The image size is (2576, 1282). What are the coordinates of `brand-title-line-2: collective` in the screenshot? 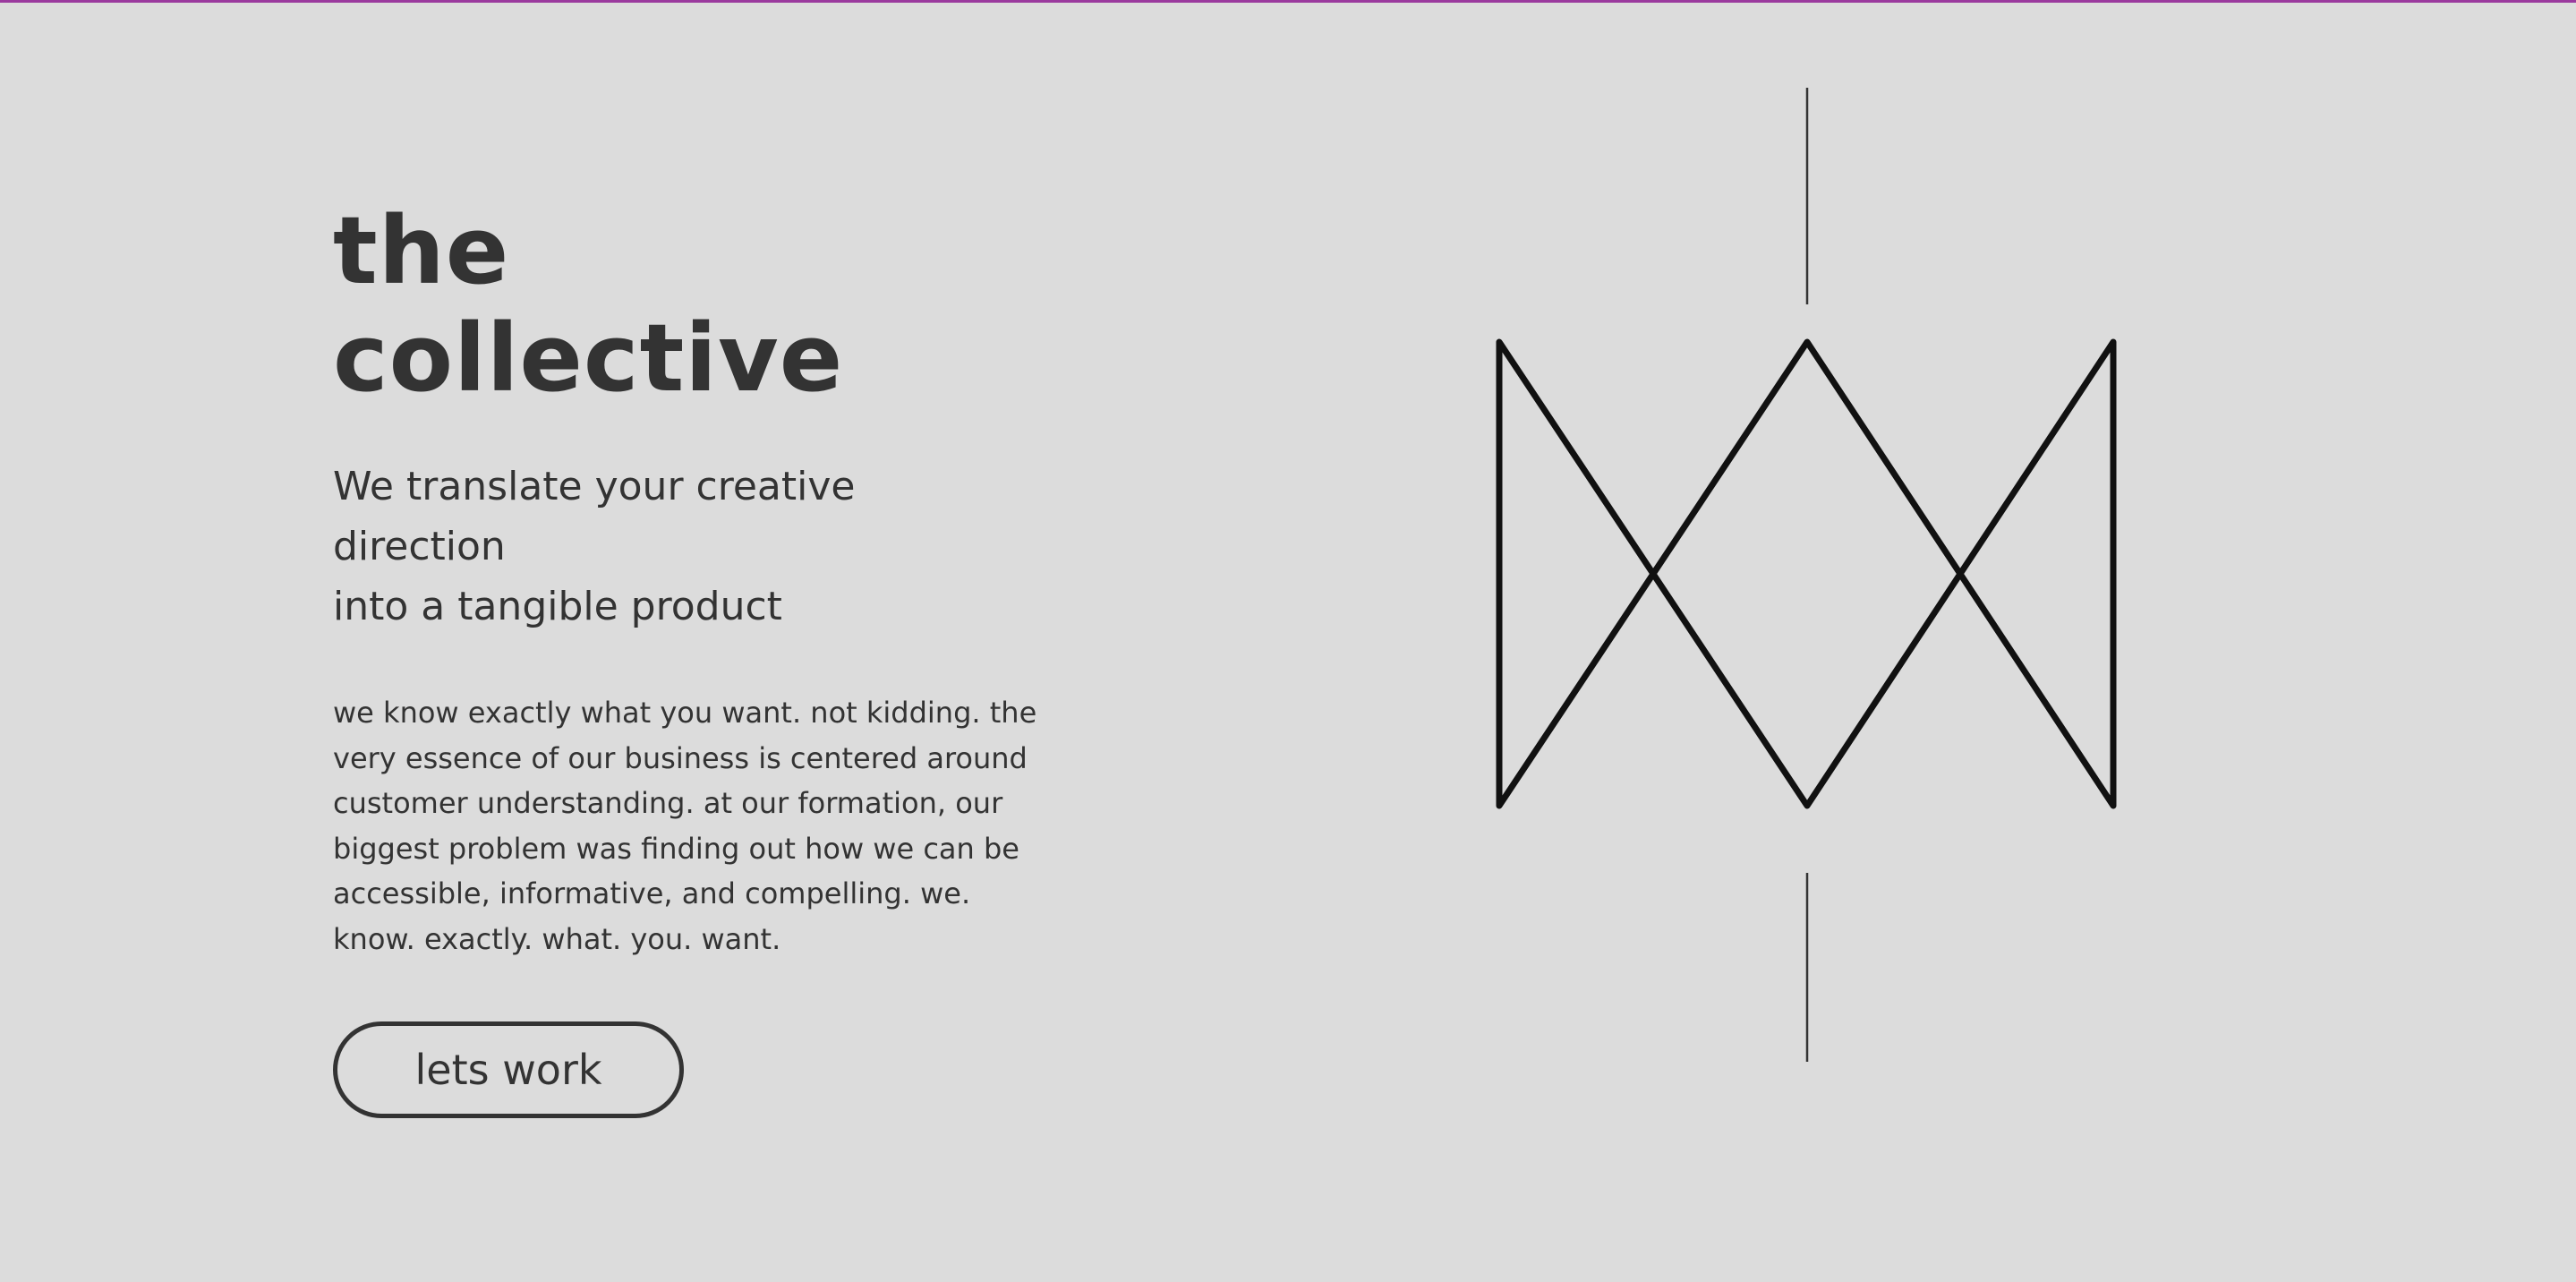 It's located at (588, 358).